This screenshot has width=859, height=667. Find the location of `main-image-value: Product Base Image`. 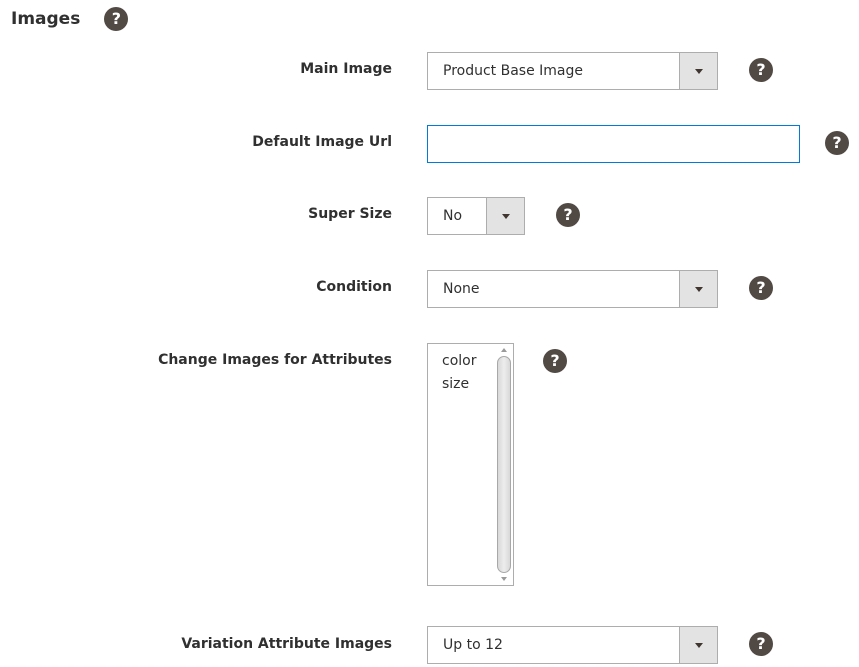

main-image-value: Product Base Image is located at coordinates (513, 71).